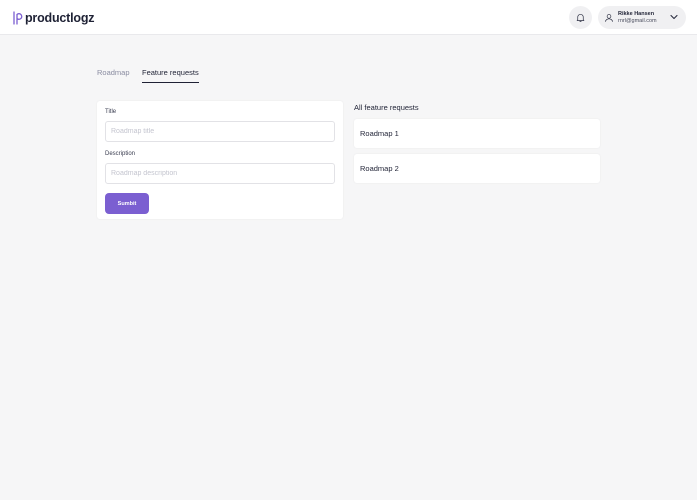  I want to click on title-input, so click(220, 131).